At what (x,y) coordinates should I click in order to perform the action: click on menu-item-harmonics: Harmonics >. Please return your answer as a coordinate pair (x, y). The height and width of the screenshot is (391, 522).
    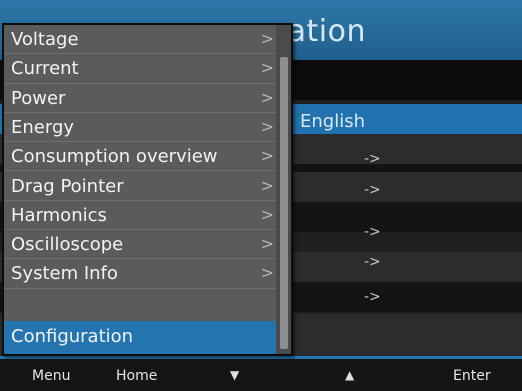
    Looking at the image, I should click on (140, 216).